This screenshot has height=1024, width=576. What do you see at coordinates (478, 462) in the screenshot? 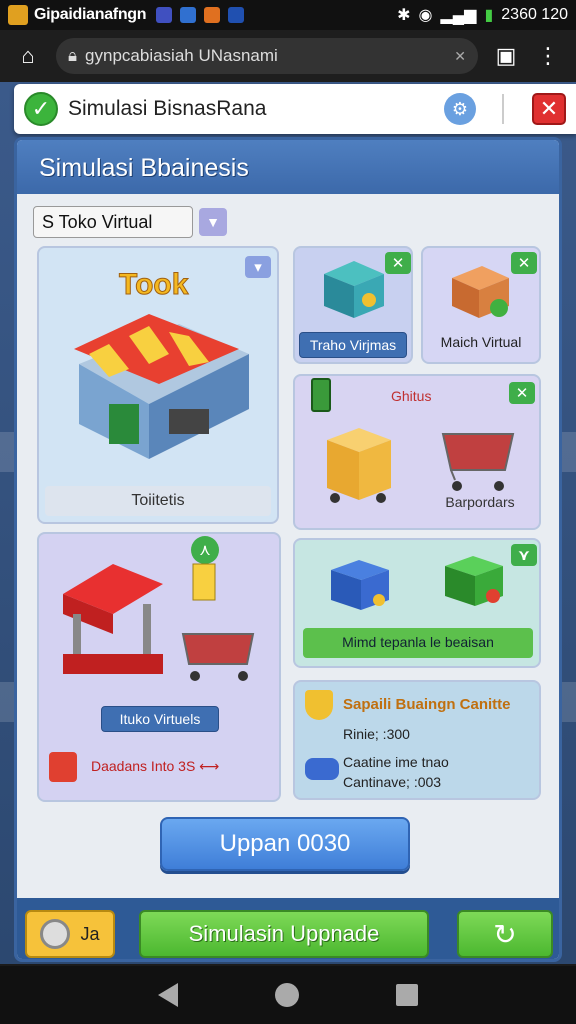
I see `shopping-cart-icon` at bounding box center [478, 462].